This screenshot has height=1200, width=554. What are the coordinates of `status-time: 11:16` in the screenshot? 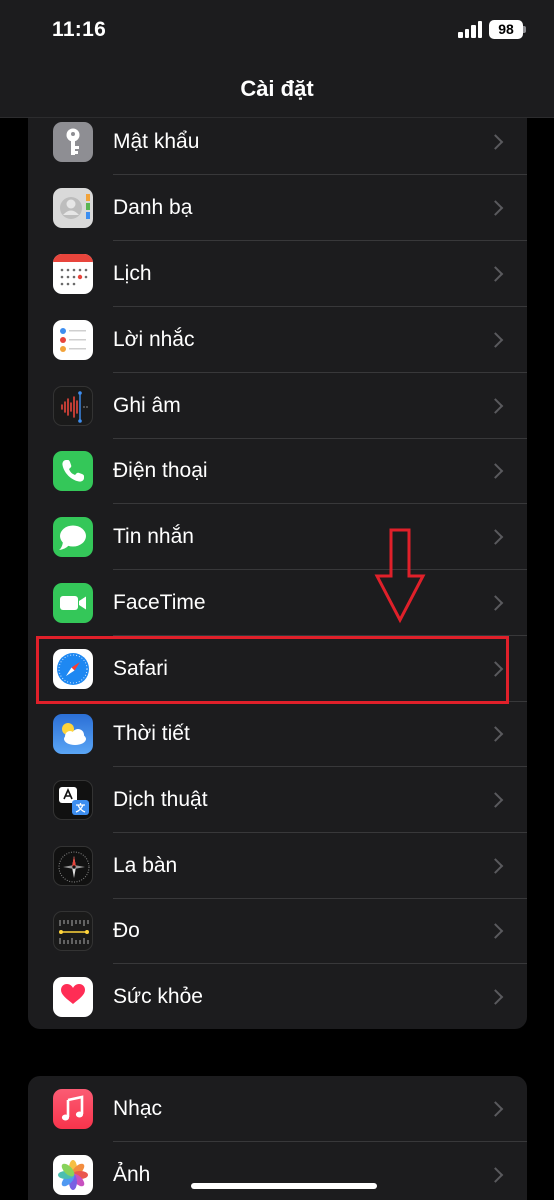 It's located at (79, 29).